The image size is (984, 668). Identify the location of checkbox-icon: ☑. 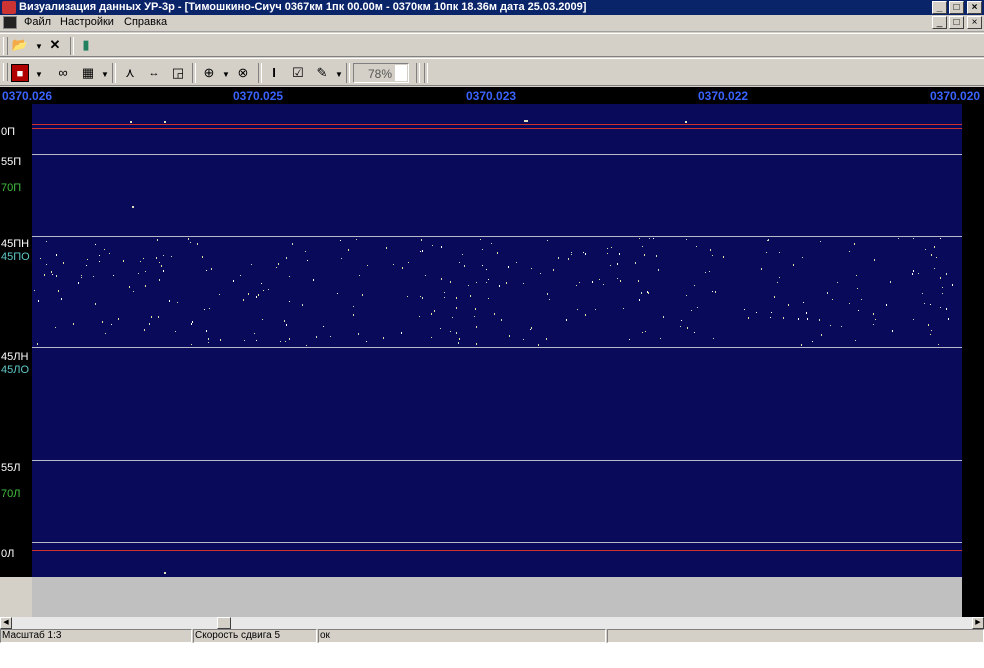
(298, 73).